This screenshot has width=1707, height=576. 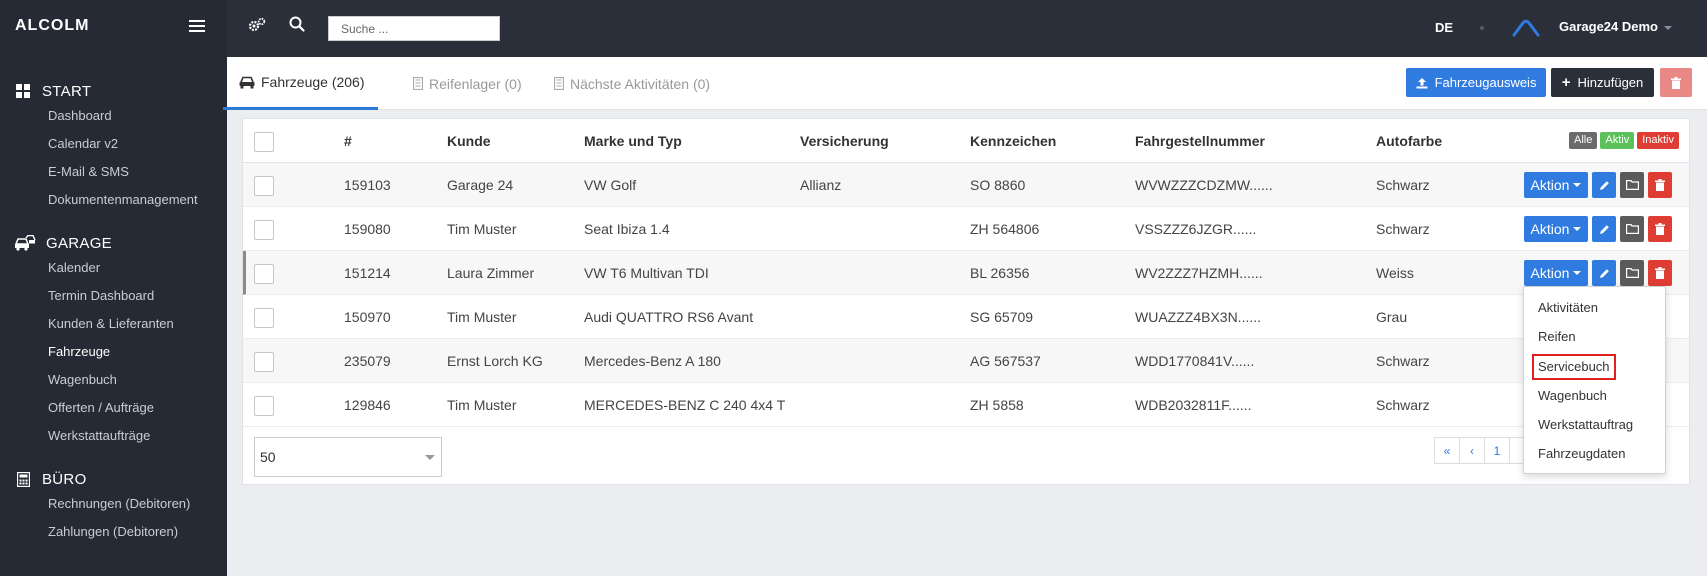 What do you see at coordinates (1409, 141) in the screenshot?
I see `col-autofarbe: Autofarbe` at bounding box center [1409, 141].